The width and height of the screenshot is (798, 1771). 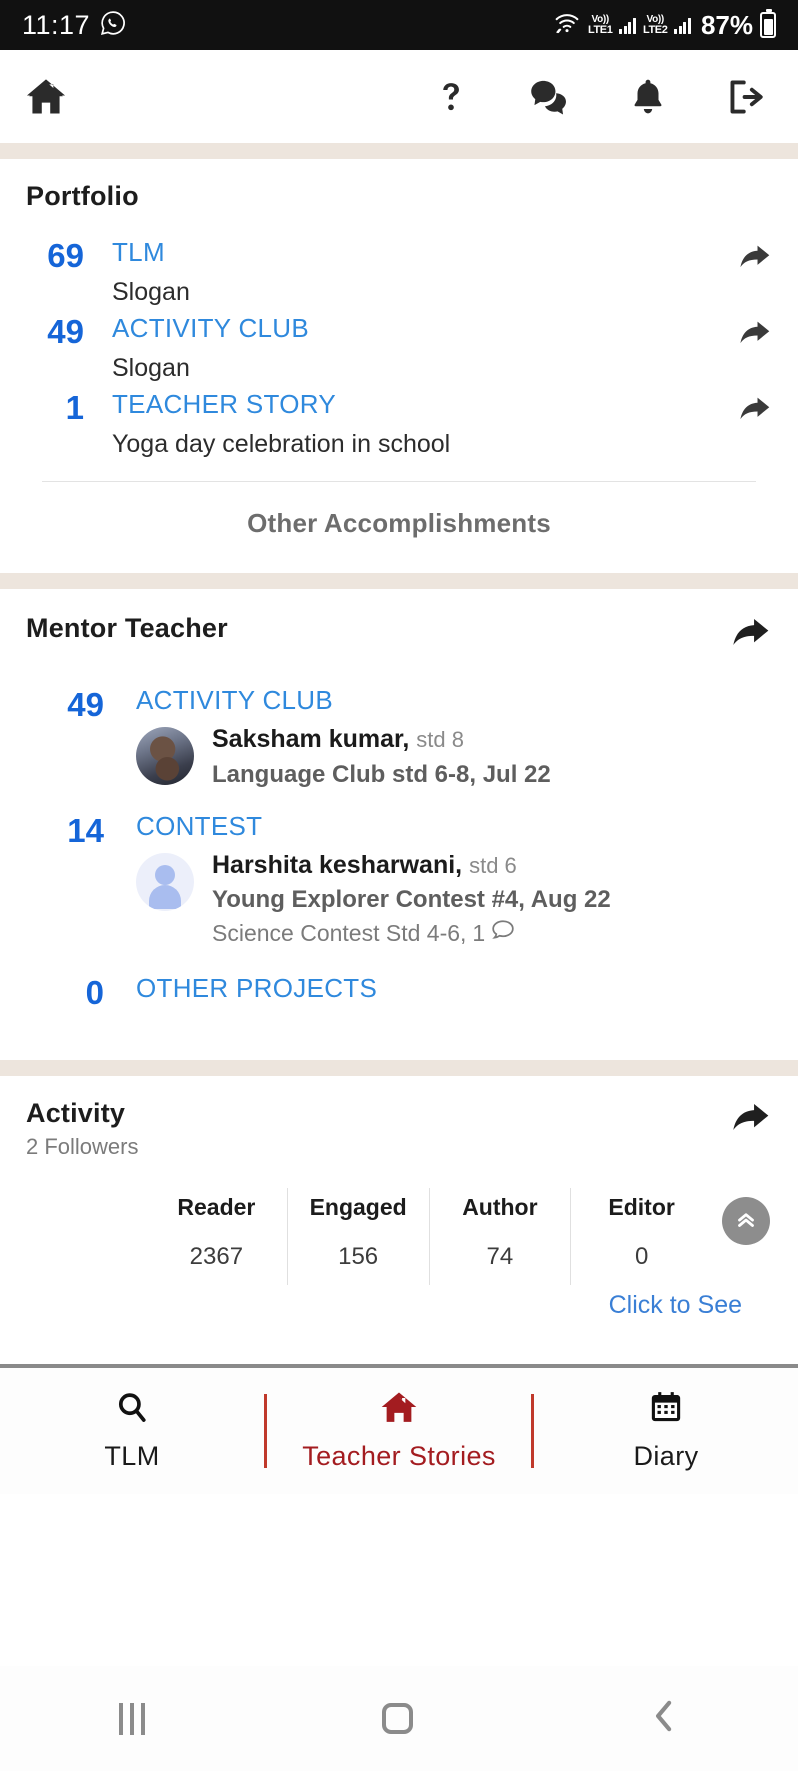 I want to click on status-bar-left: 11:17, so click(x=74, y=25).